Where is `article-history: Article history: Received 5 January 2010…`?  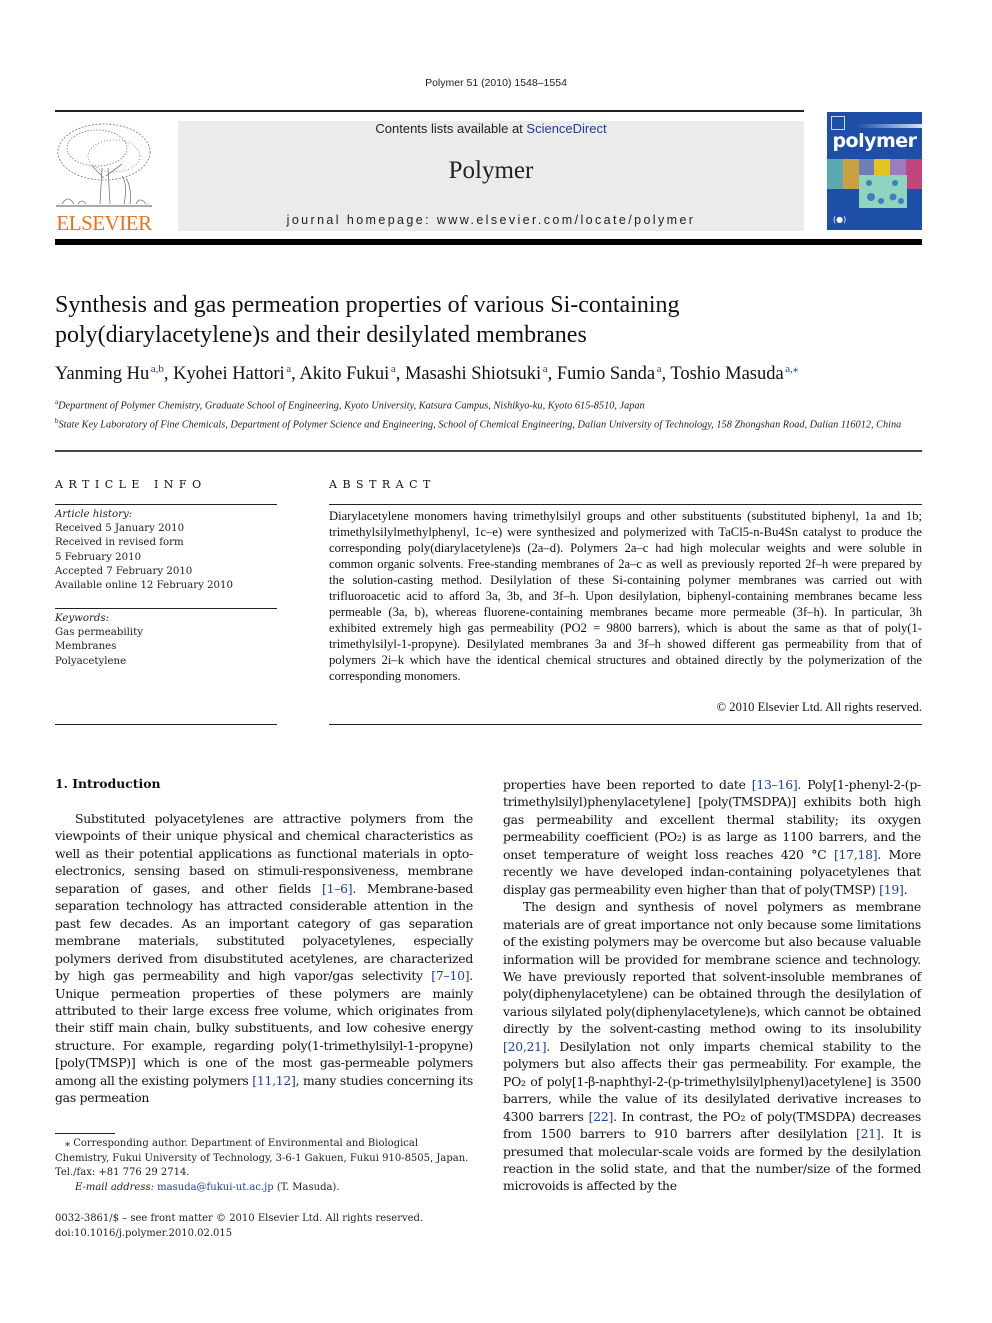
article-history: Article history: Received 5 January 2010… is located at coordinates (166, 550).